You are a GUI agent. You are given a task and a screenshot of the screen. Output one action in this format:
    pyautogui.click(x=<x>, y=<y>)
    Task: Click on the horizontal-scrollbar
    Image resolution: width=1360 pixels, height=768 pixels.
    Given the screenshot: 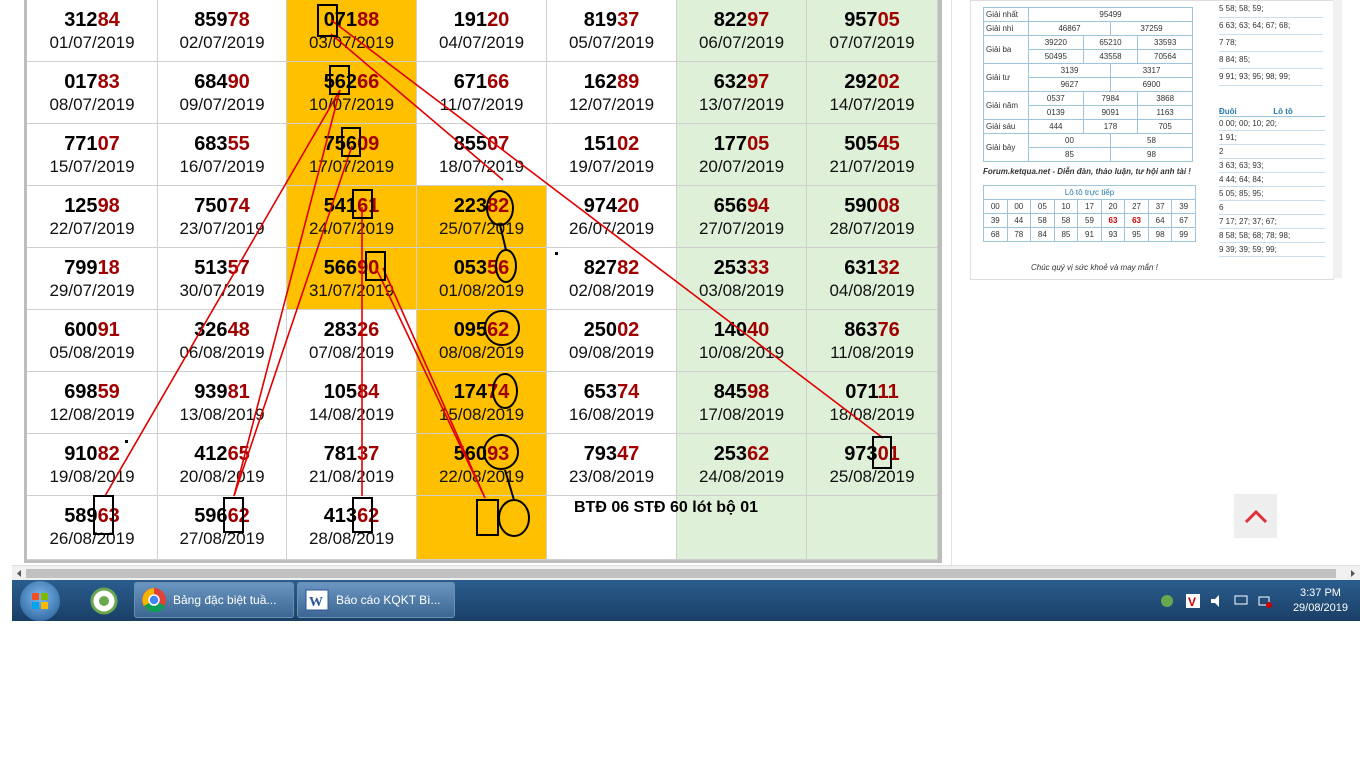 What is the action you would take?
    pyautogui.click(x=686, y=573)
    